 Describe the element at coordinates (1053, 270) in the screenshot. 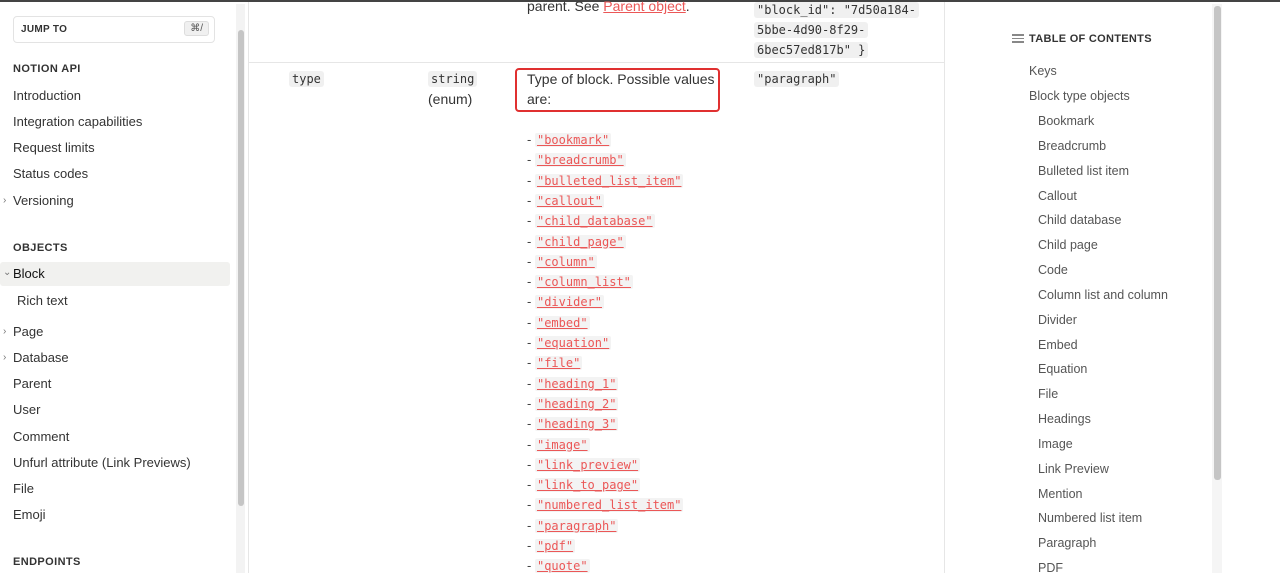

I see `toc-item-code: Code` at that location.